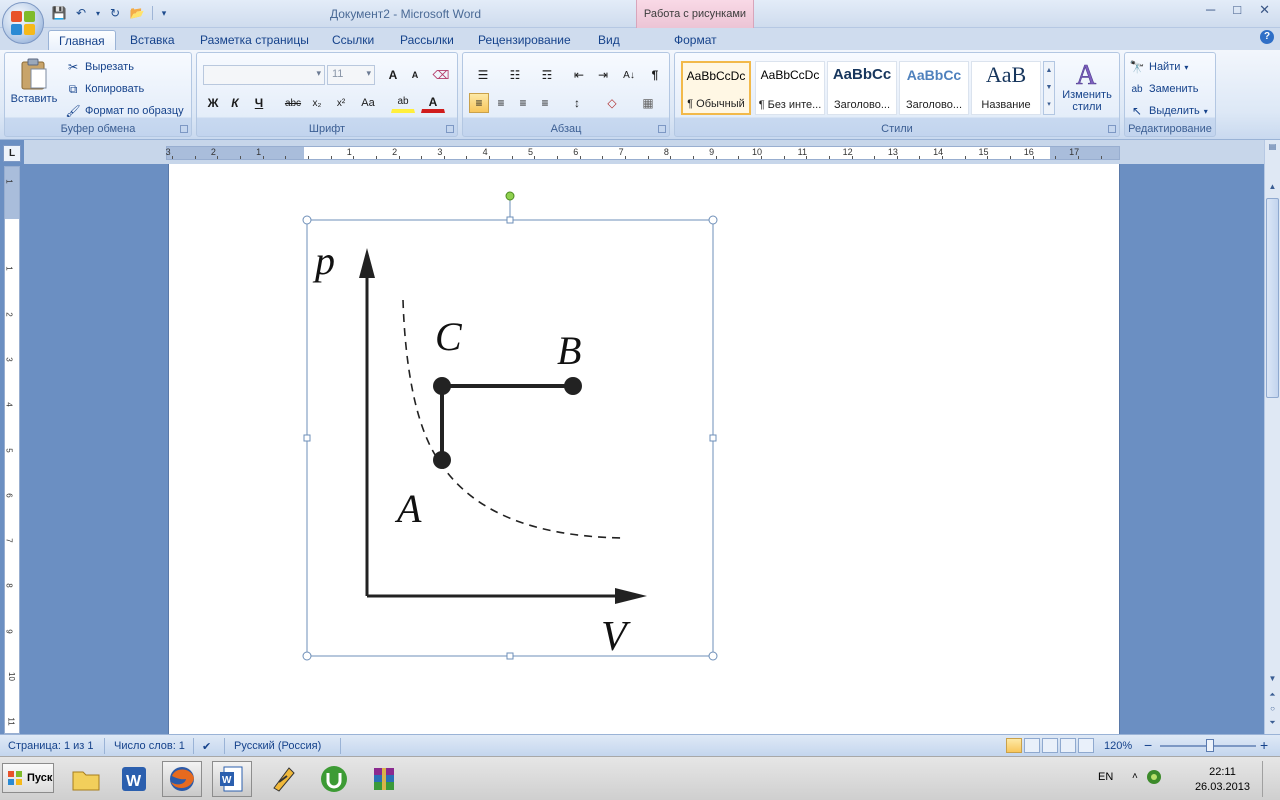 The image size is (1280, 800). Describe the element at coordinates (515, 75) in the screenshot. I see `numbering-button: ☷` at that location.